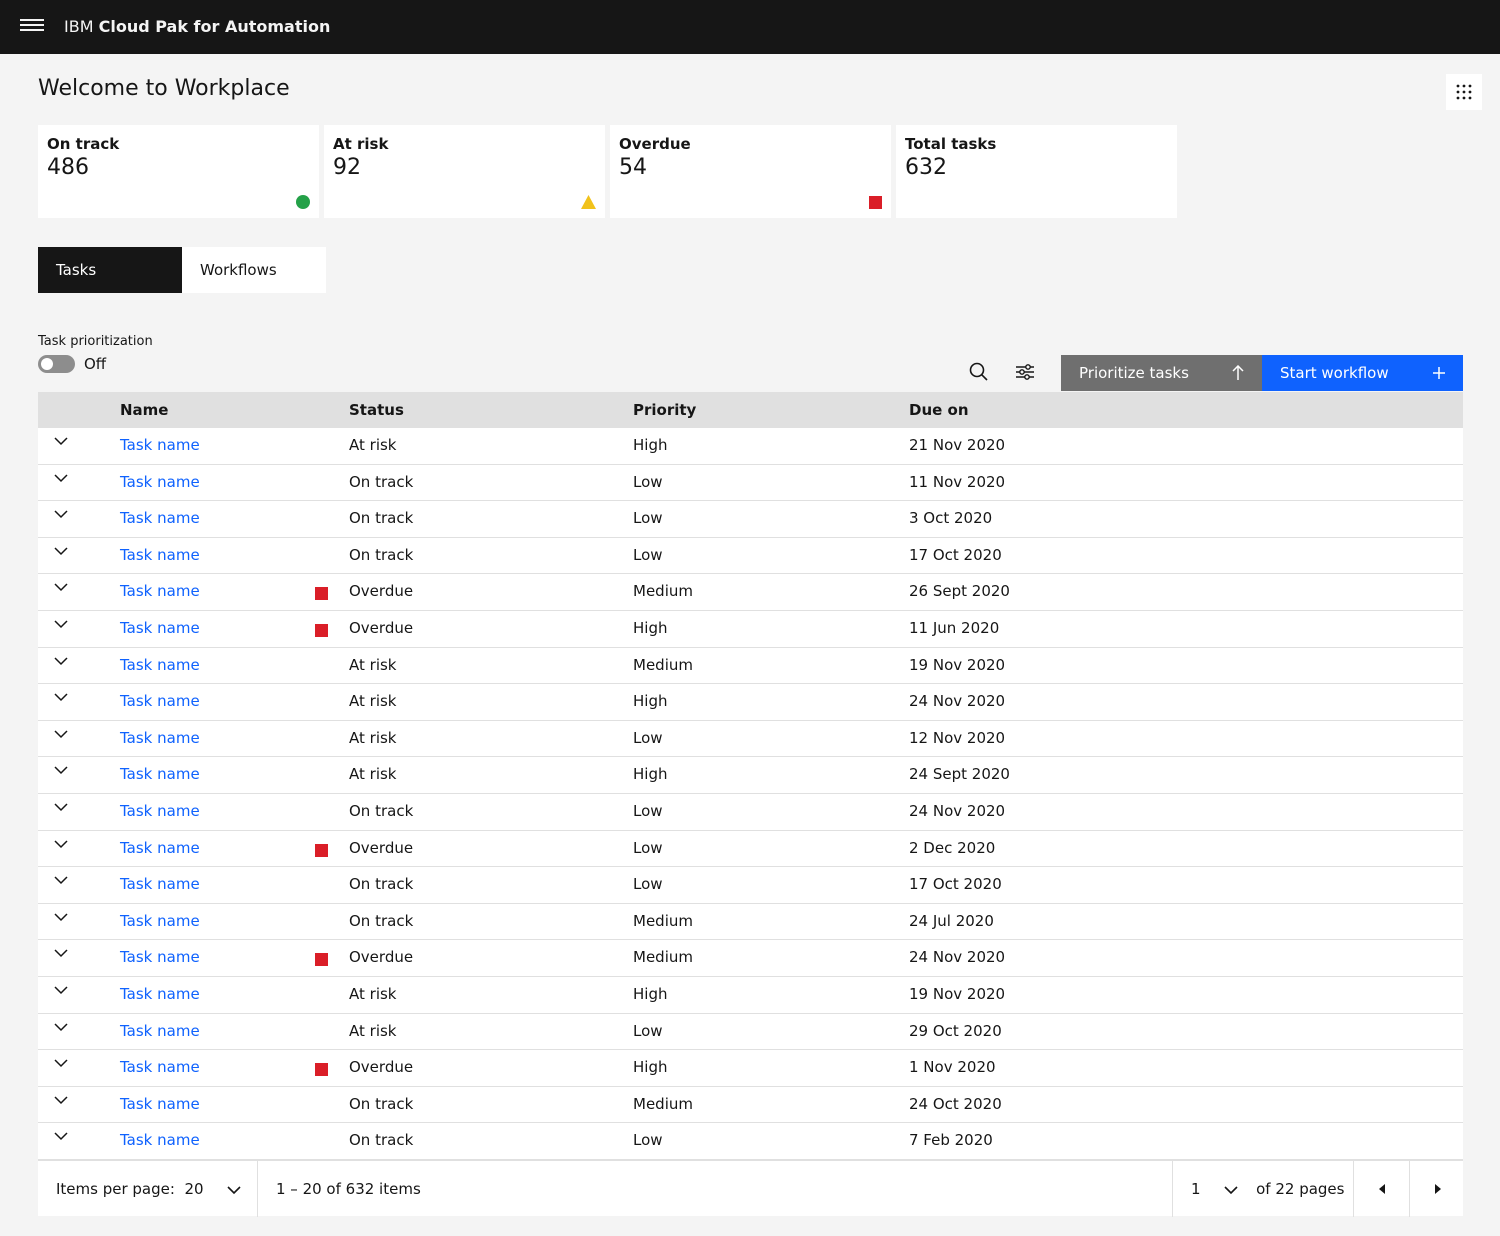 The image size is (1500, 1236). I want to click on table-row: Task name At risk Medium 19 Nov 2020, so click(750, 666).